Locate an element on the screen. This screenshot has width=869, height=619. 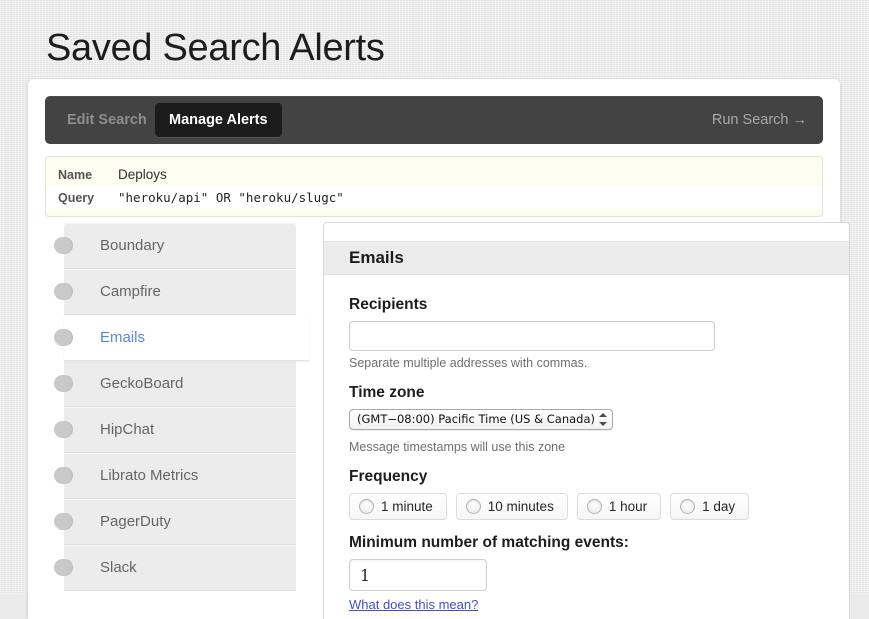
tab-edit-search: Edit Search is located at coordinates (107, 120).